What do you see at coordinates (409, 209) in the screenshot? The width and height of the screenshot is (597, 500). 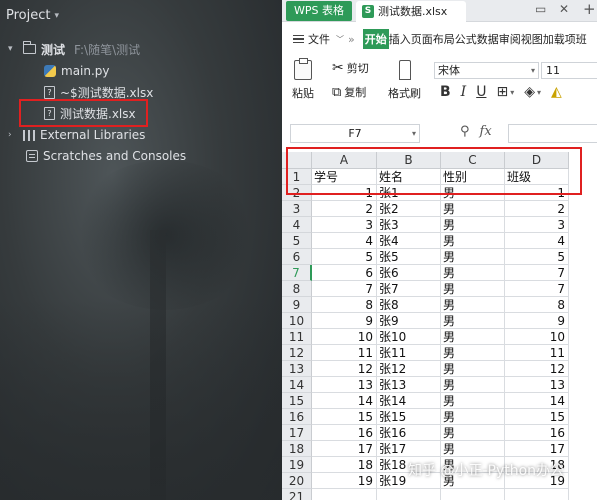 I see `table-cell: 张2` at bounding box center [409, 209].